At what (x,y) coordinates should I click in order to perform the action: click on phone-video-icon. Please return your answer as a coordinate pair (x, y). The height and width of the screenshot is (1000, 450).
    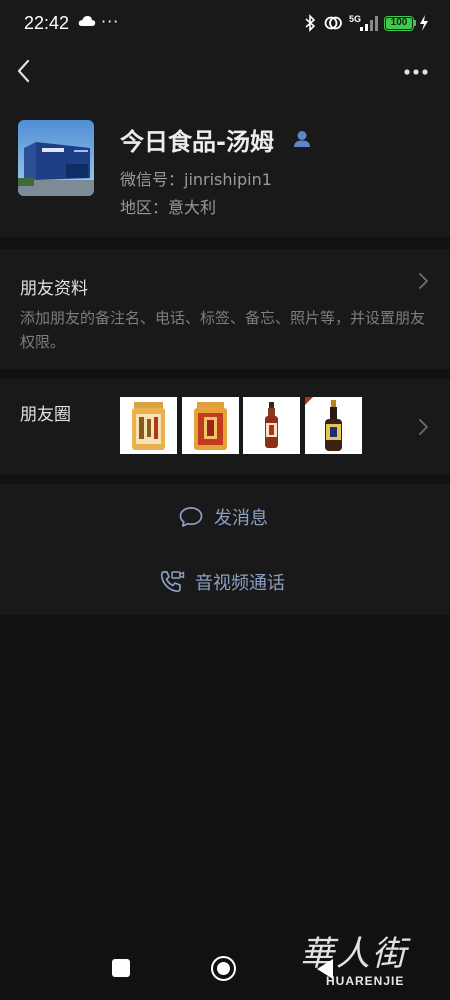
    Looking at the image, I should click on (172, 582).